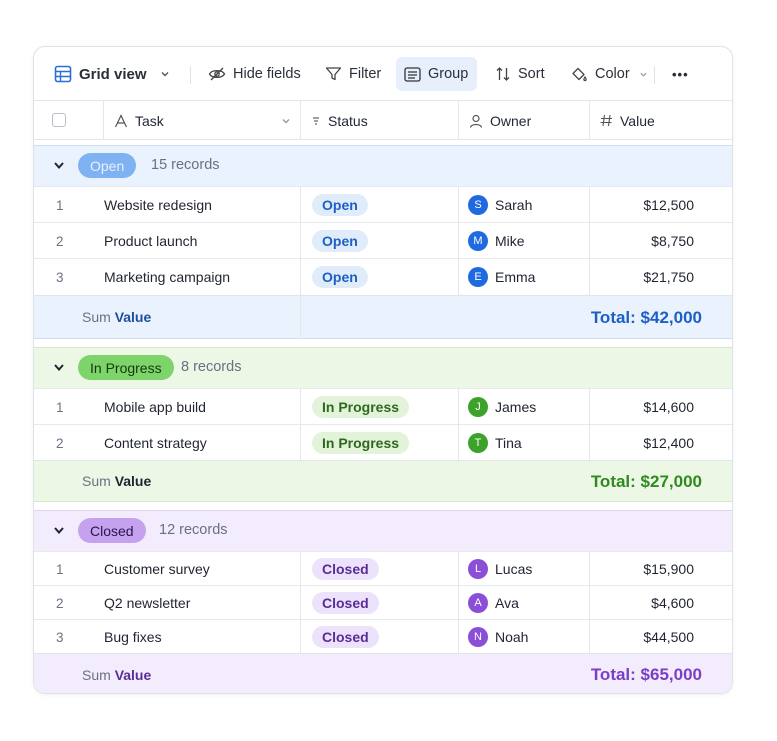 The width and height of the screenshot is (777, 741). Describe the element at coordinates (59, 120) in the screenshot. I see `select-all-checkbox` at that location.